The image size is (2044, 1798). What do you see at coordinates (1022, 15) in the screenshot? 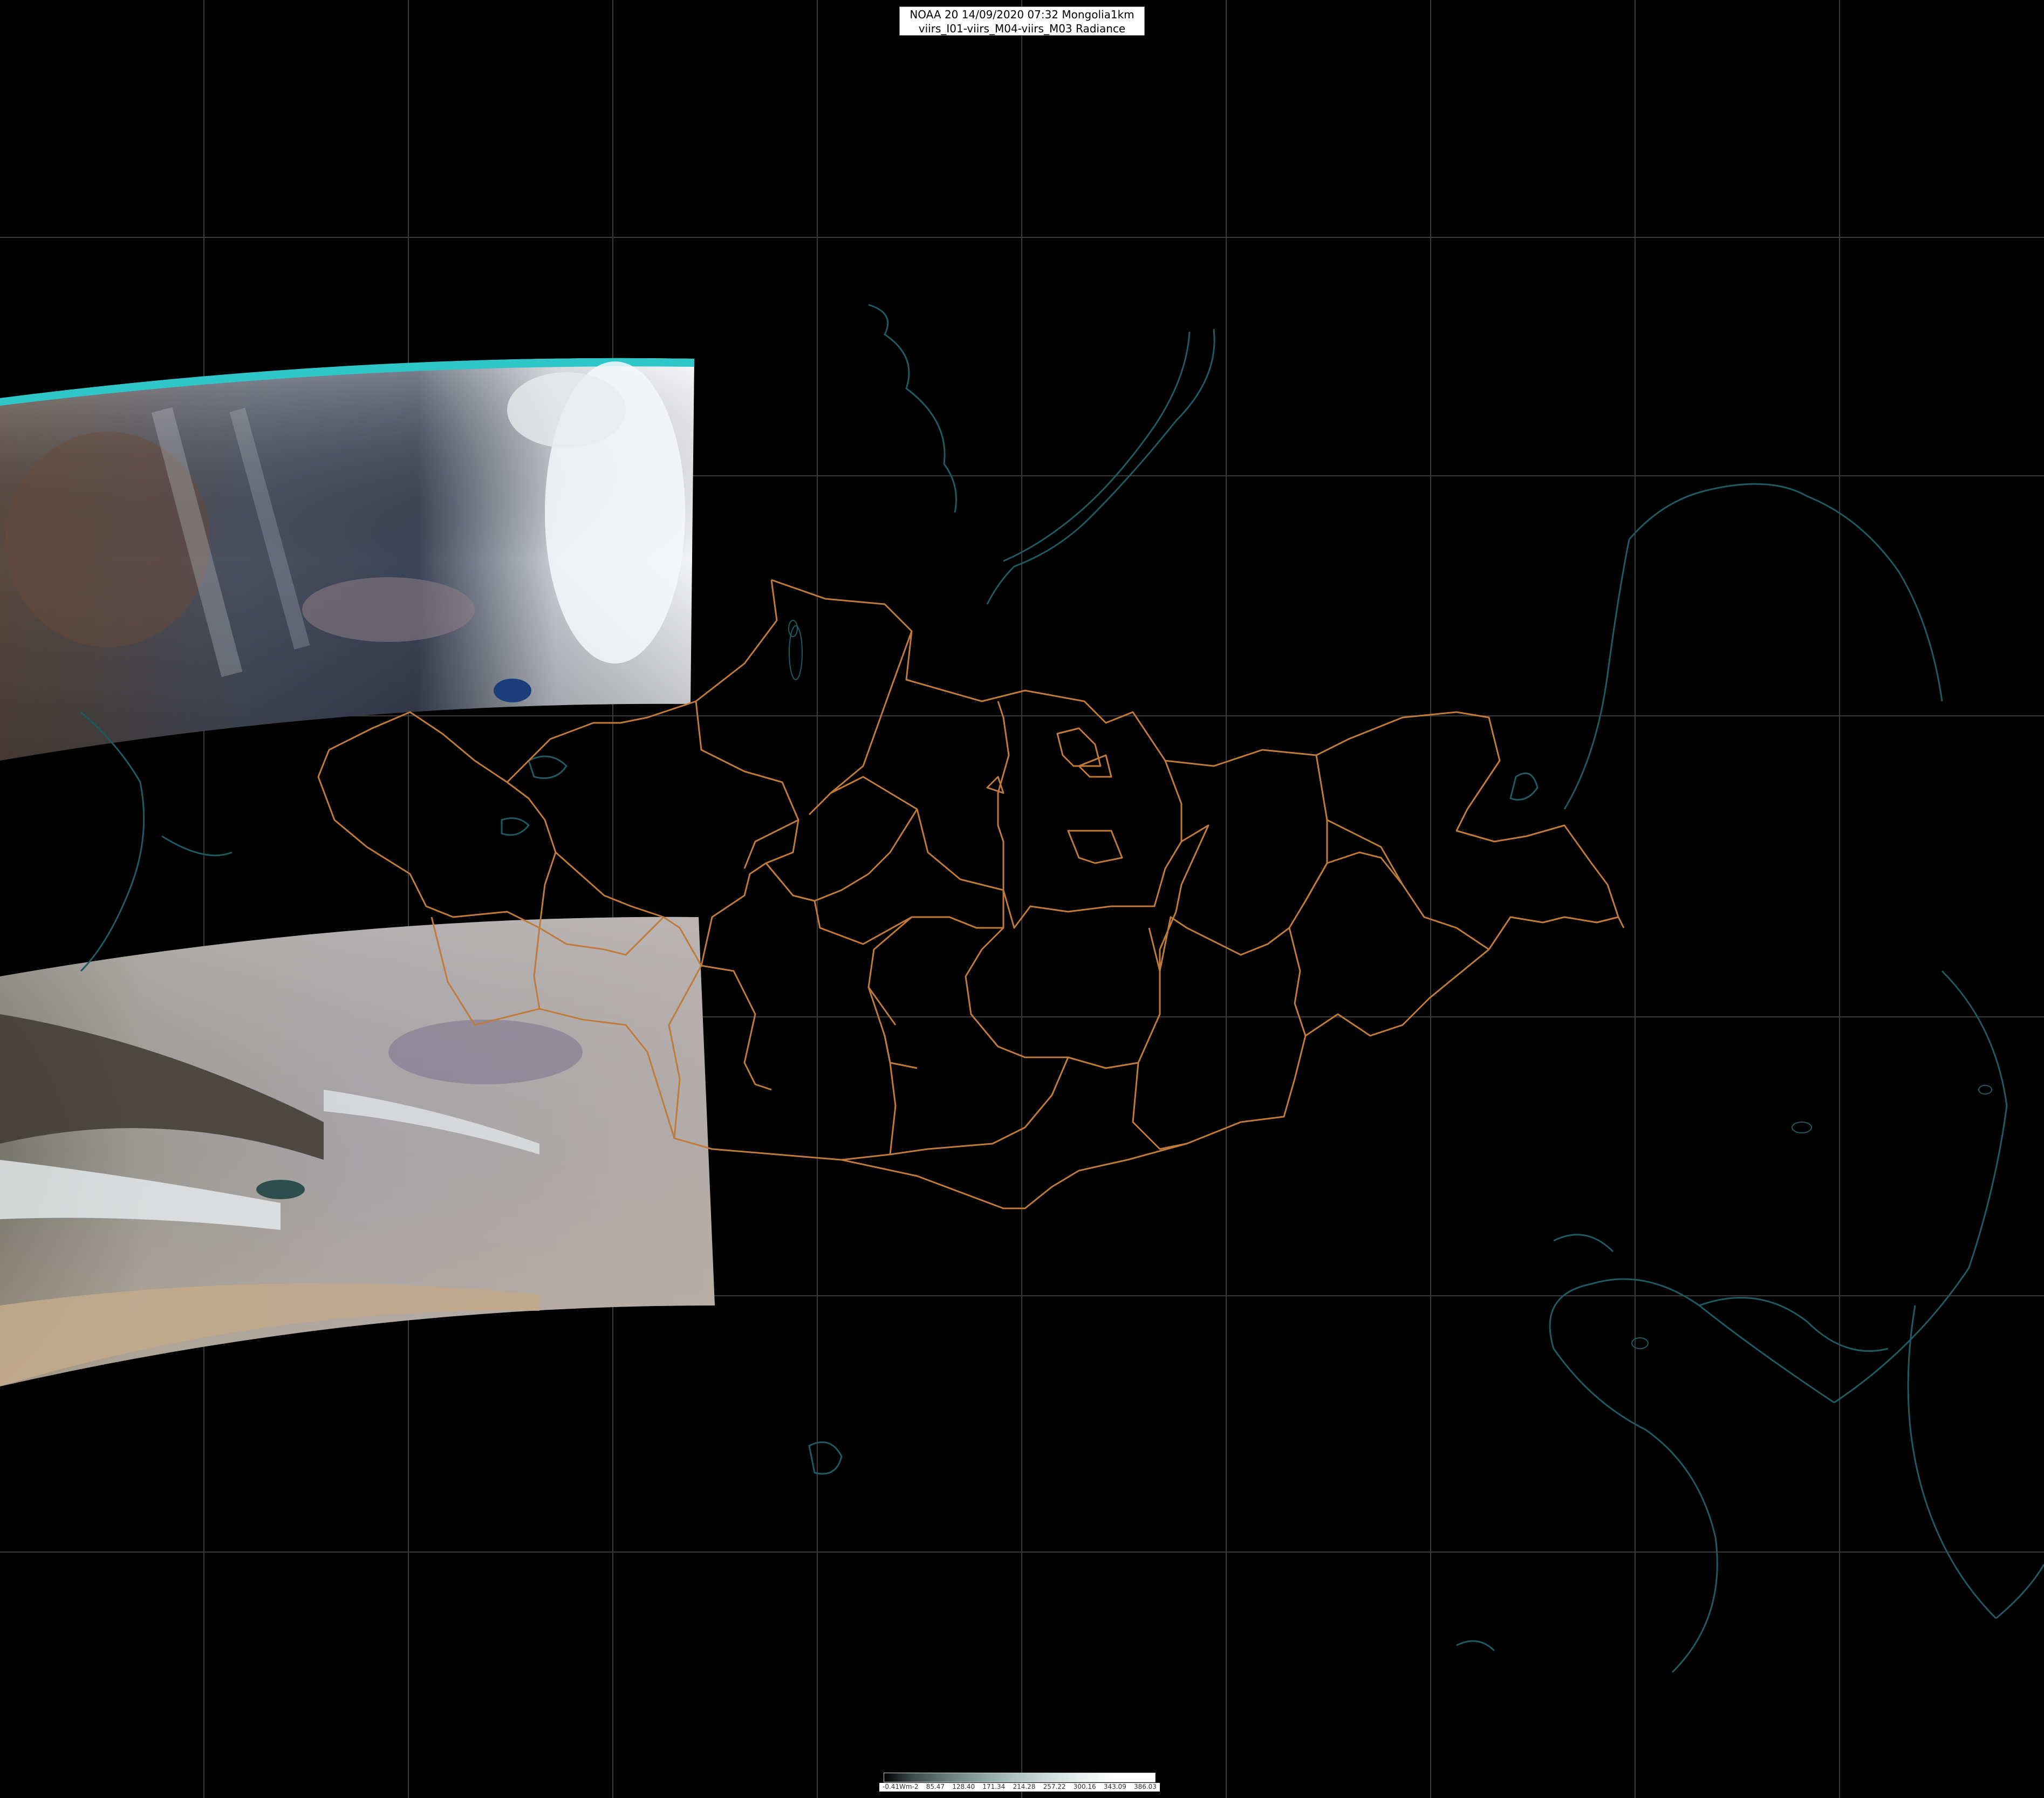
I see `title-line-1: NOAA 20 14/09/2020 07:32 Mongolia1km` at bounding box center [1022, 15].